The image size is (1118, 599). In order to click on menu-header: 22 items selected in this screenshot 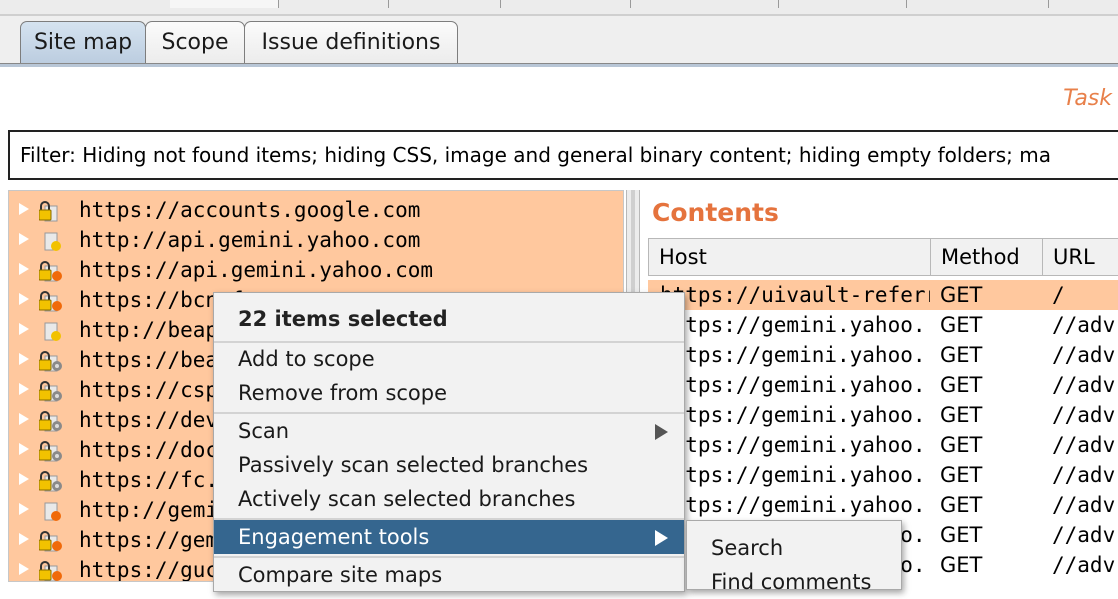, I will do `click(343, 319)`.